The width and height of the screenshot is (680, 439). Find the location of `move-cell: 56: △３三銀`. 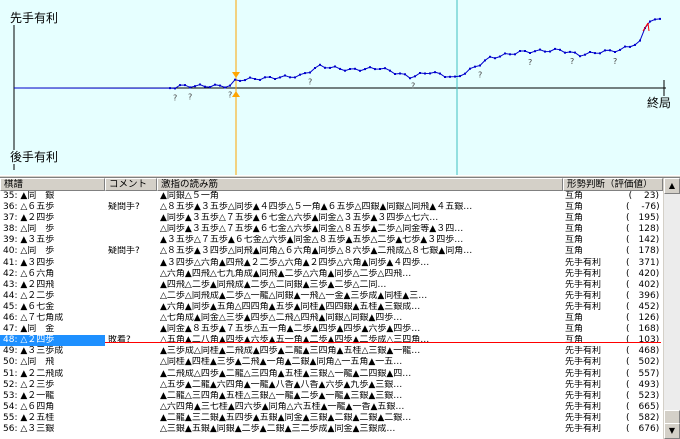

move-cell: 56: △３三銀 is located at coordinates (29, 428).